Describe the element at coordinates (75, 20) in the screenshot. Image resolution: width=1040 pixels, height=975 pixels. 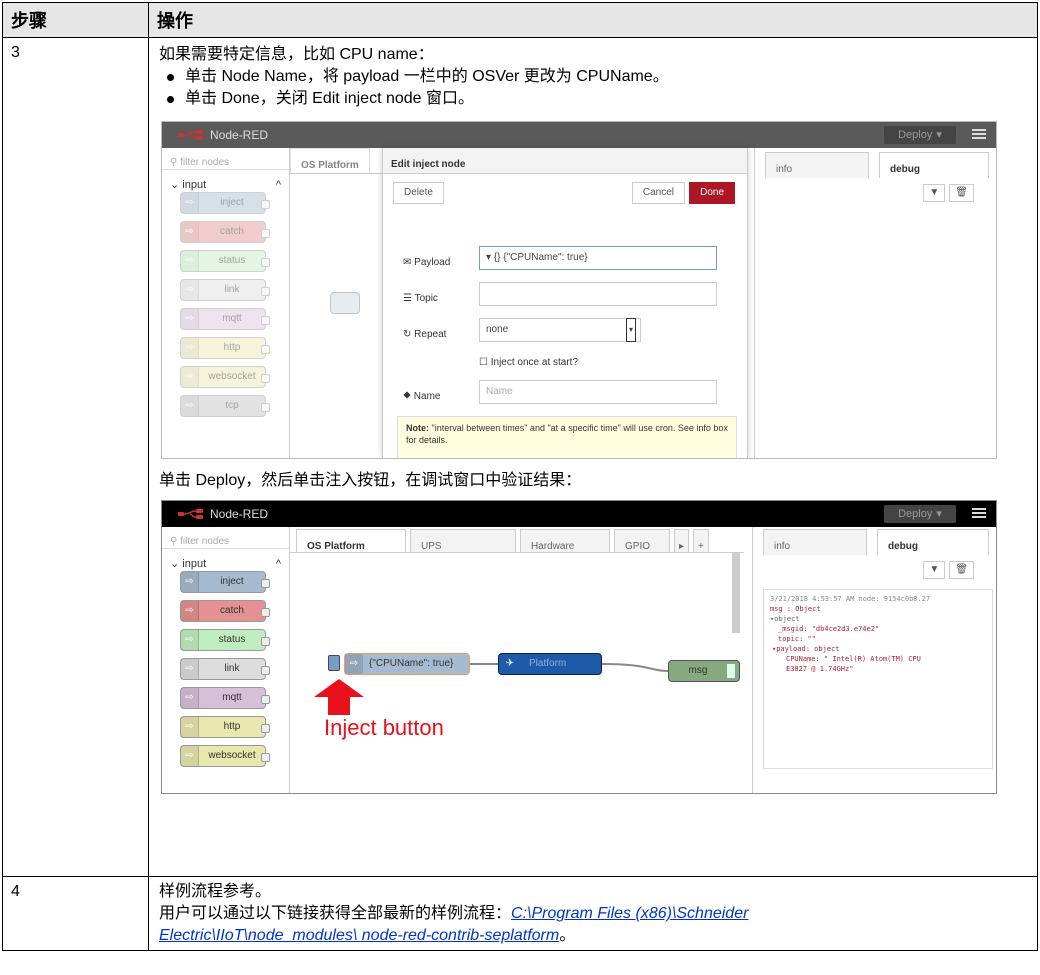
I see `header-step: 步骤` at that location.